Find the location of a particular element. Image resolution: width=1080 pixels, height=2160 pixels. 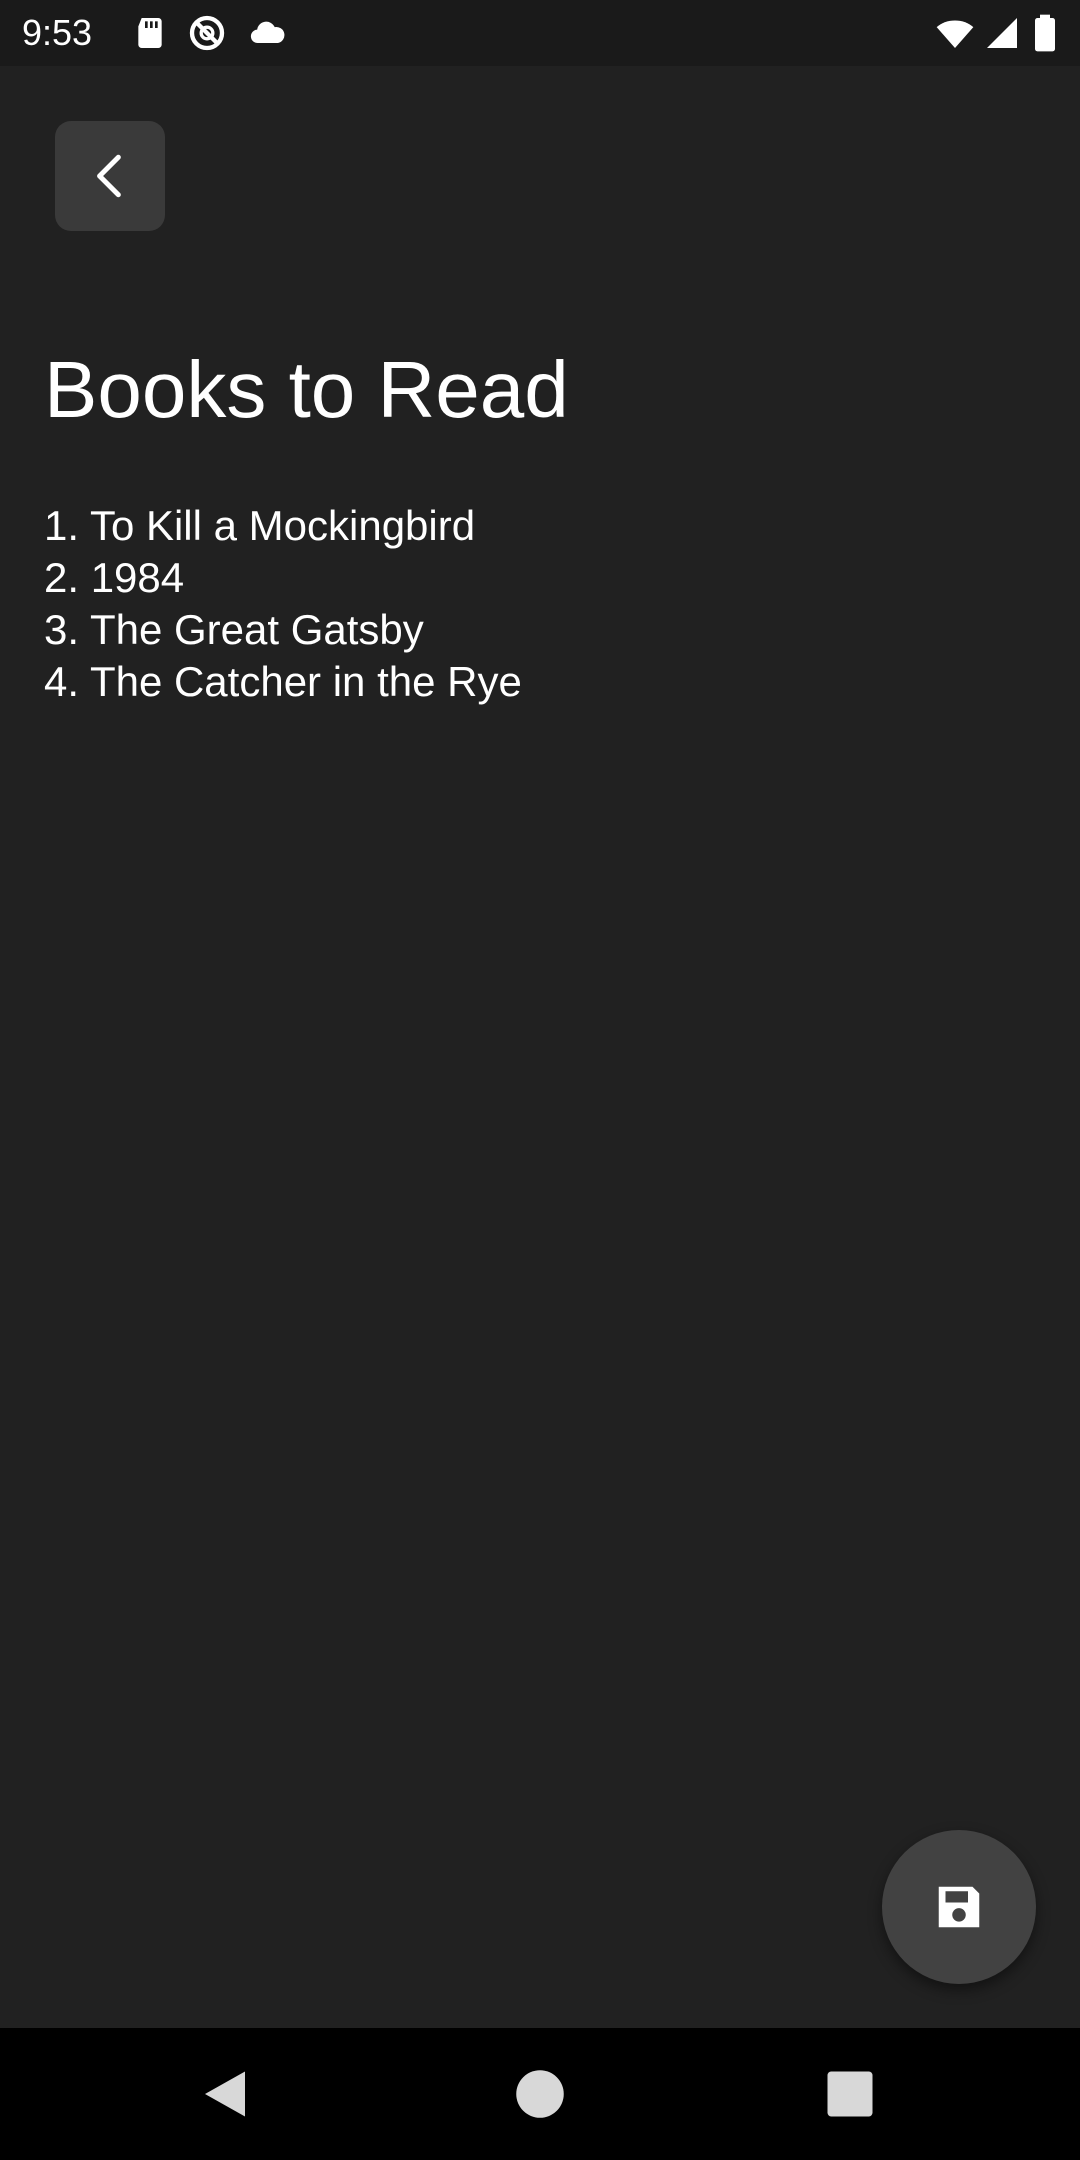

status-time: 9:53 is located at coordinates (57, 32).